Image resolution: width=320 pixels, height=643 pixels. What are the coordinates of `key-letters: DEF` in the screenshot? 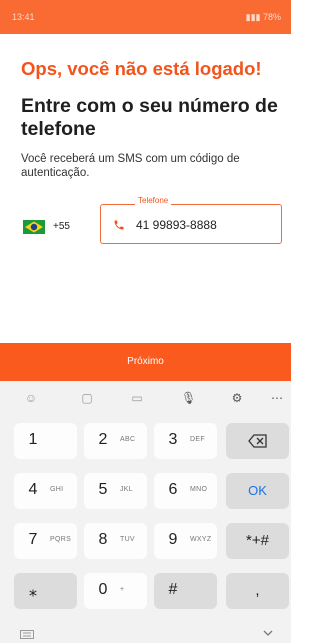 It's located at (197, 439).